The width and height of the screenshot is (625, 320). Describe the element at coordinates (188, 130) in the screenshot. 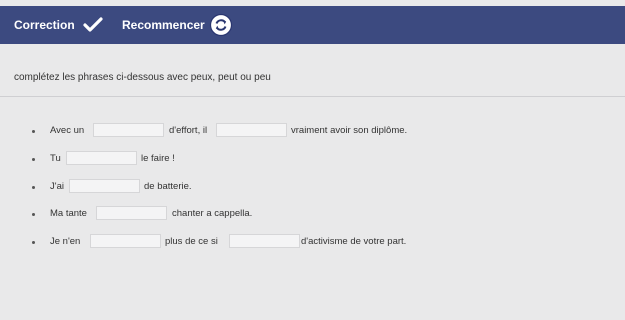

I see `sentence-text: d'effort, il` at that location.